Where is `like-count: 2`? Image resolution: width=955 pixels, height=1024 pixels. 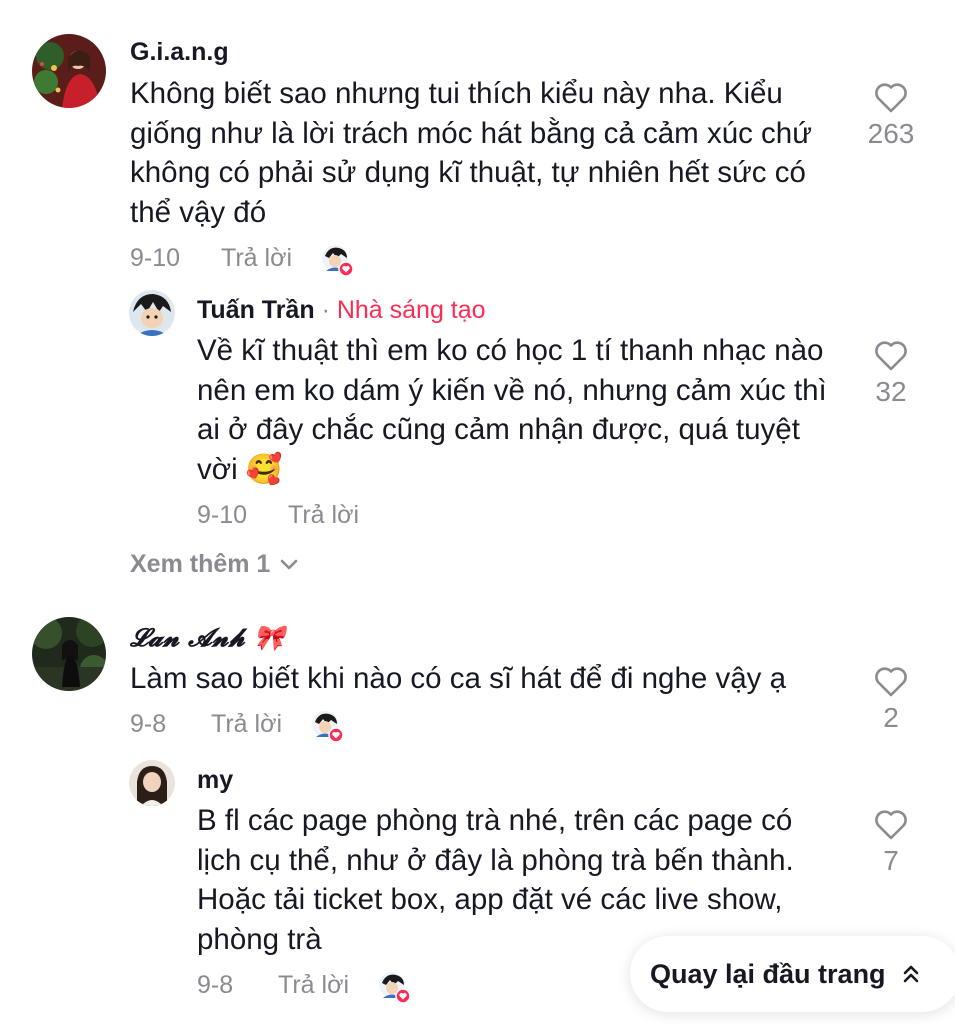 like-count: 2 is located at coordinates (891, 717).